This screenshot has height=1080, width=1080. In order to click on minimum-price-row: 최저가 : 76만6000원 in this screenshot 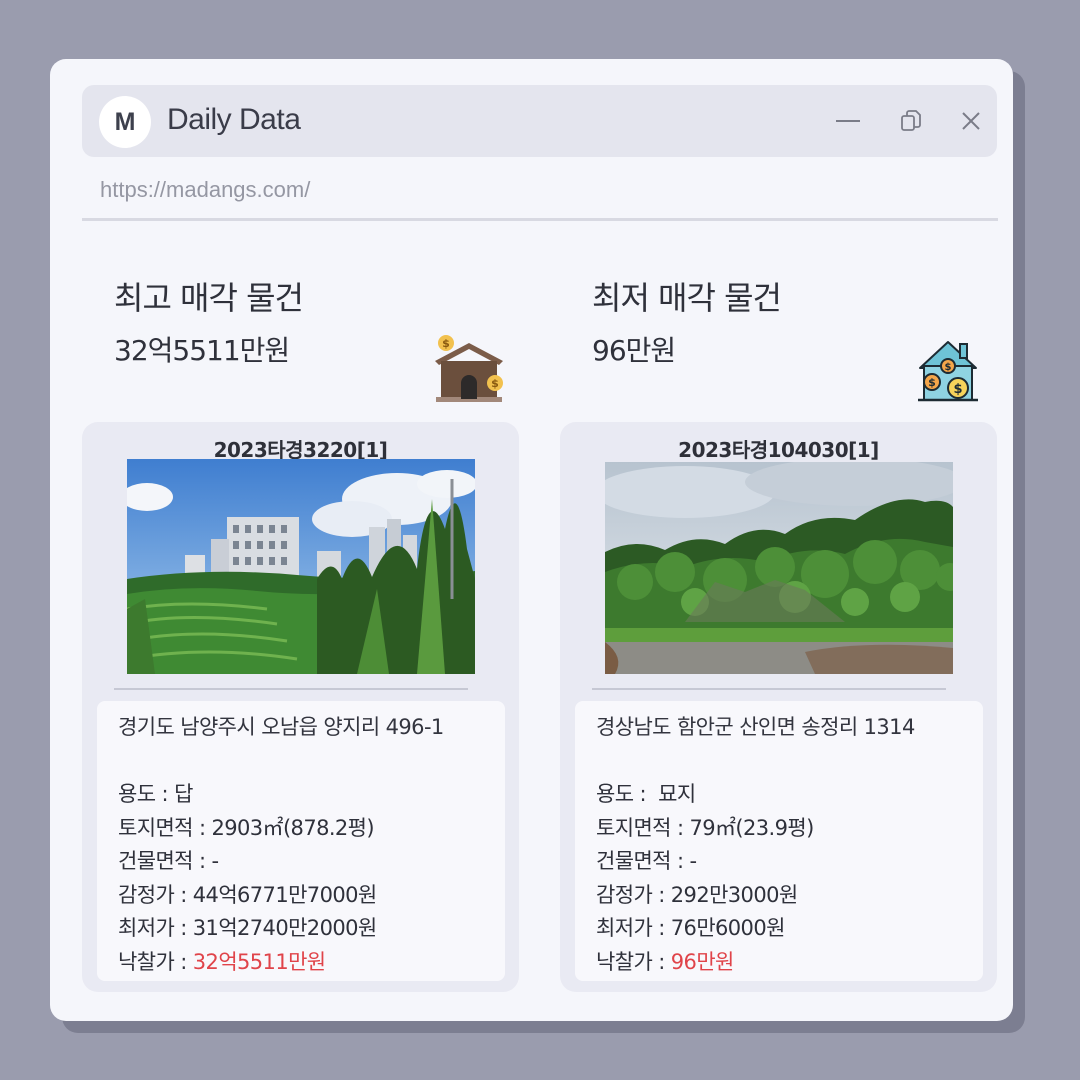, I will do `click(705, 929)`.